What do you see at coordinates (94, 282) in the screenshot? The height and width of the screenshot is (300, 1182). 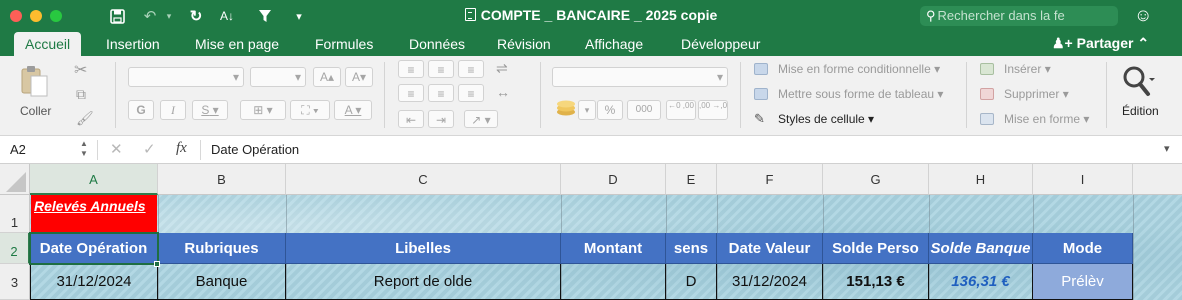 I see `cell-a3: 31/12/2024` at bounding box center [94, 282].